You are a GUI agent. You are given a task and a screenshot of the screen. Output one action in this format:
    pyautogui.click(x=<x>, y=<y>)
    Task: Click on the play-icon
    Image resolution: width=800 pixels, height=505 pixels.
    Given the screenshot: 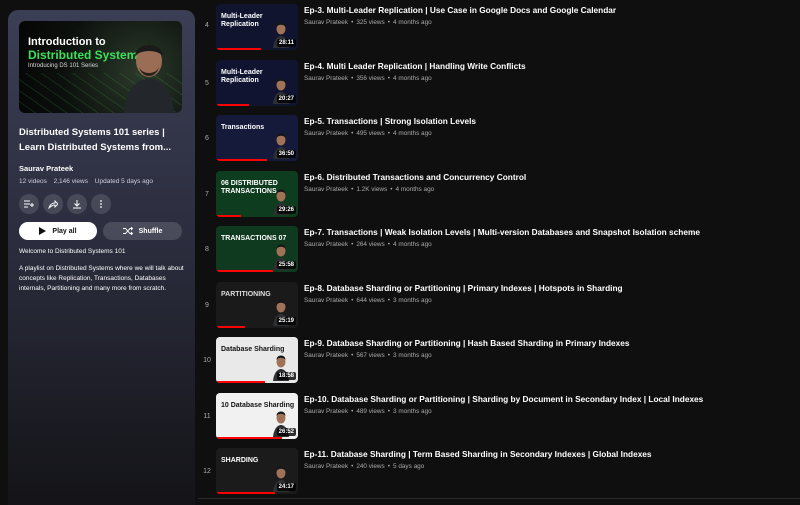 What is the action you would take?
    pyautogui.click(x=43, y=231)
    